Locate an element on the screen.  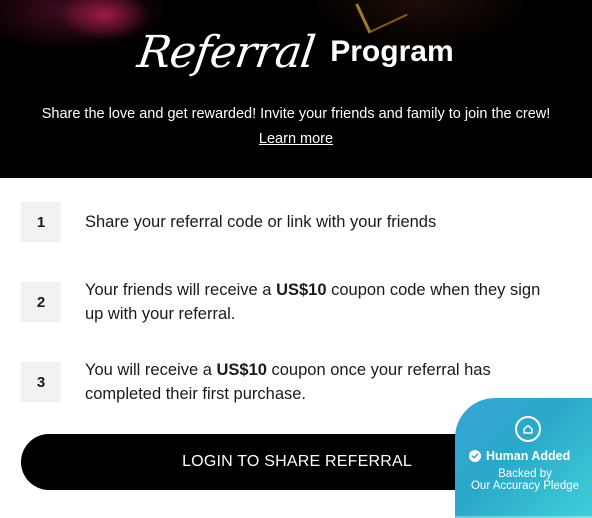
badge-line1: Backed by is located at coordinates (525, 474).